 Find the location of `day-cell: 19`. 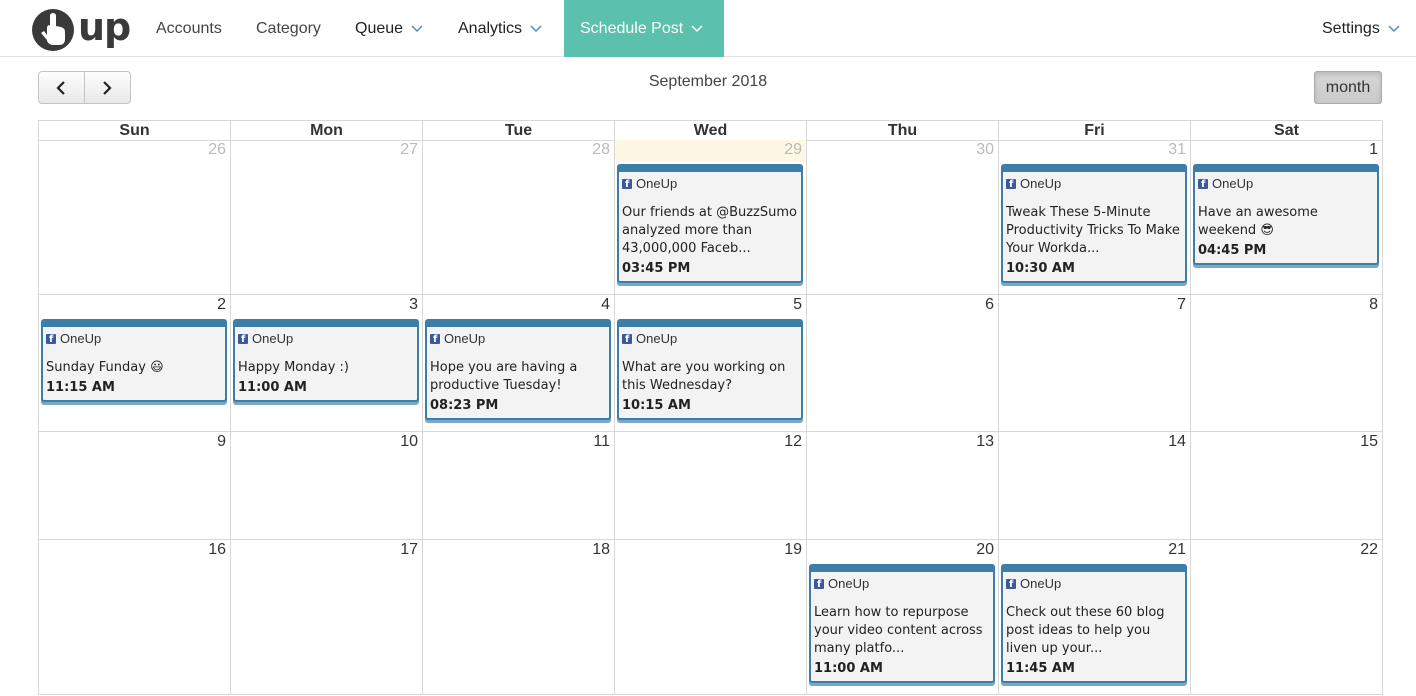

day-cell: 19 is located at coordinates (711, 617).